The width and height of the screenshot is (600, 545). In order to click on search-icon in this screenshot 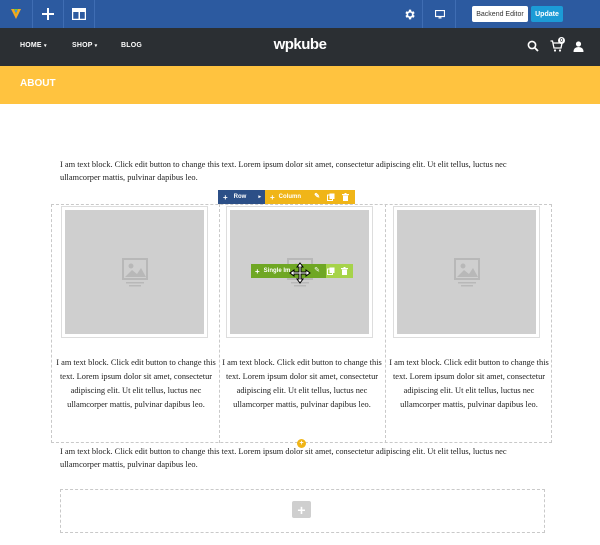, I will do `click(534, 46)`.